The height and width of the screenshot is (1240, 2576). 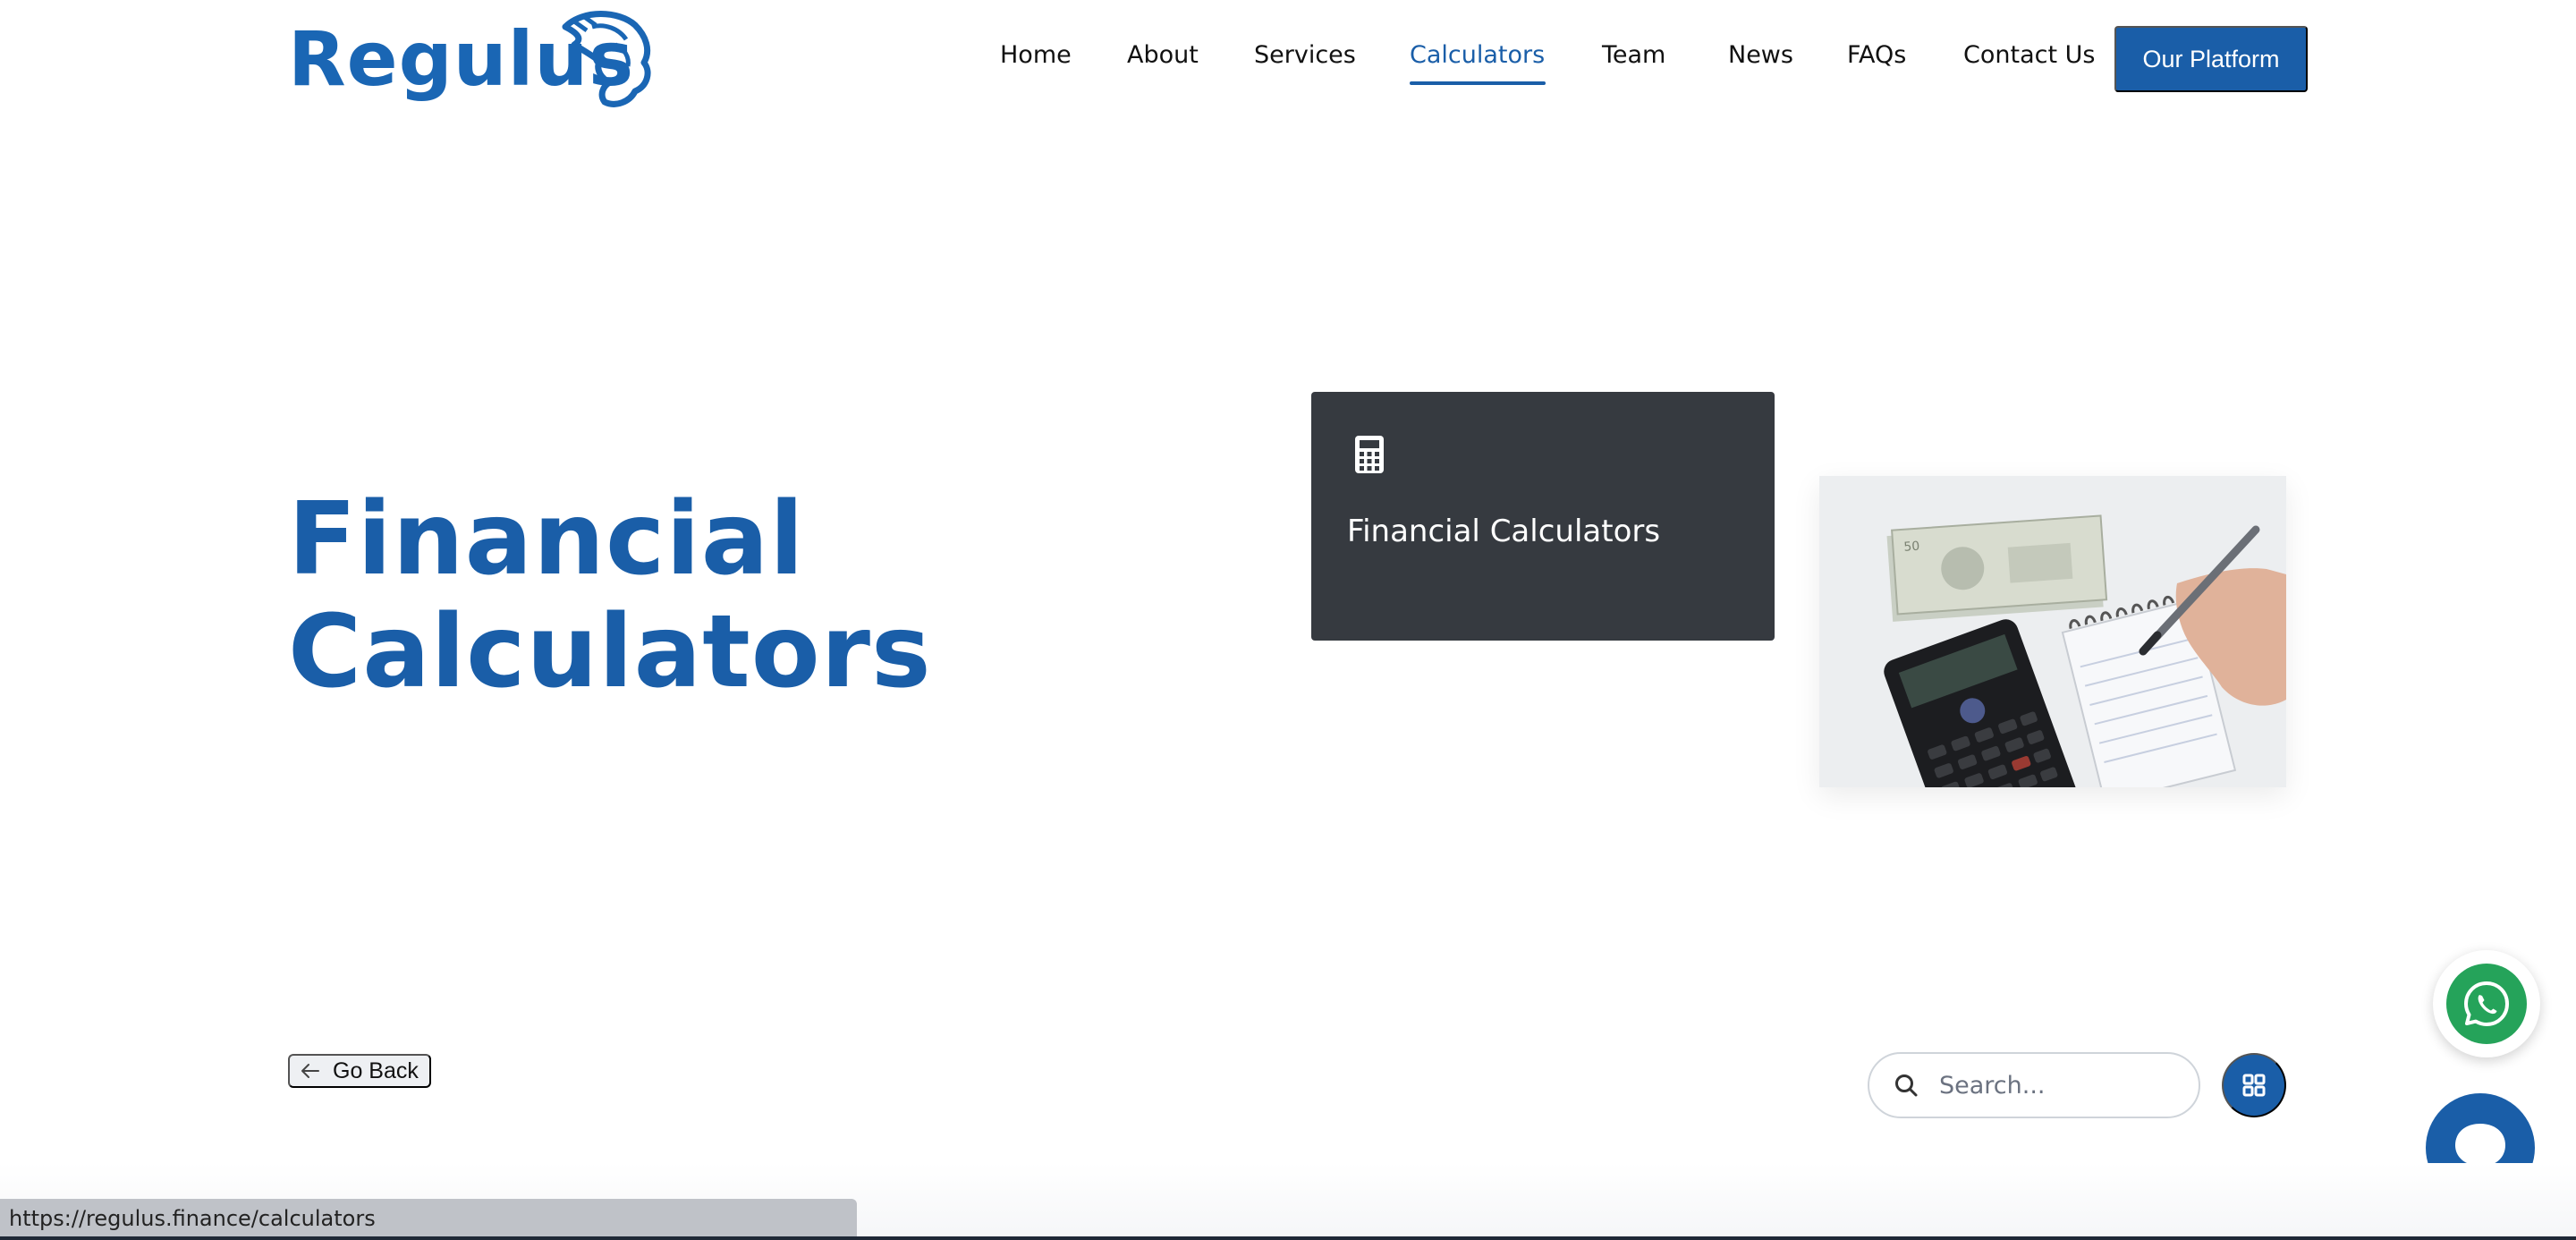 I want to click on arrow-left-icon, so click(x=310, y=1071).